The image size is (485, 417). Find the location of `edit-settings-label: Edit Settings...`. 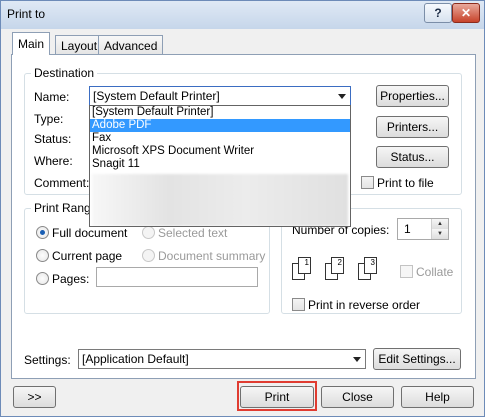

edit-settings-label: Edit Settings... is located at coordinates (417, 359).